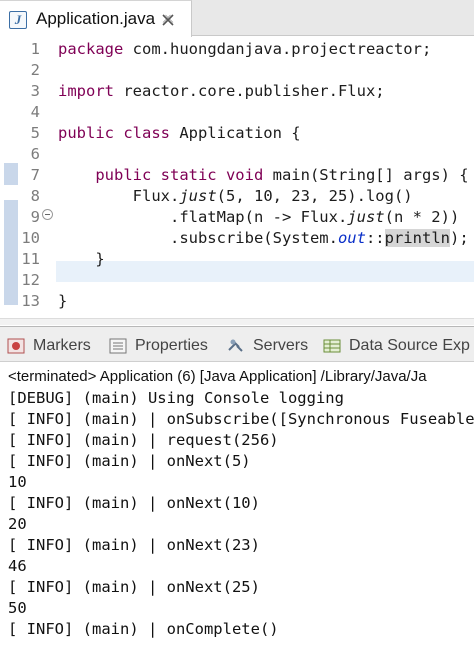 Image resolution: width=474 pixels, height=653 pixels. What do you see at coordinates (134, 503) in the screenshot?
I see `console-line: [ INFO] (main) | onNext(10)` at bounding box center [134, 503].